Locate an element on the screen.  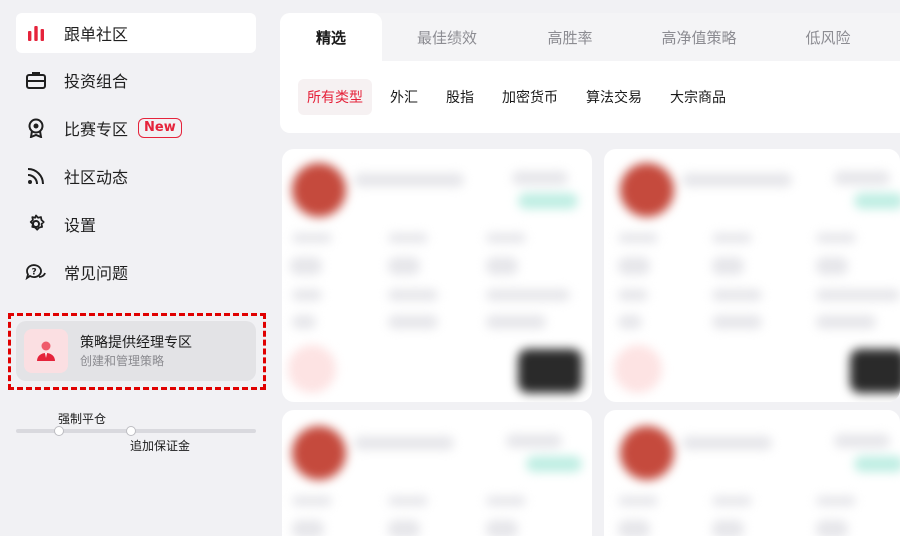
sidebar-item-community-feed: 社区动态 is located at coordinates (136, 176).